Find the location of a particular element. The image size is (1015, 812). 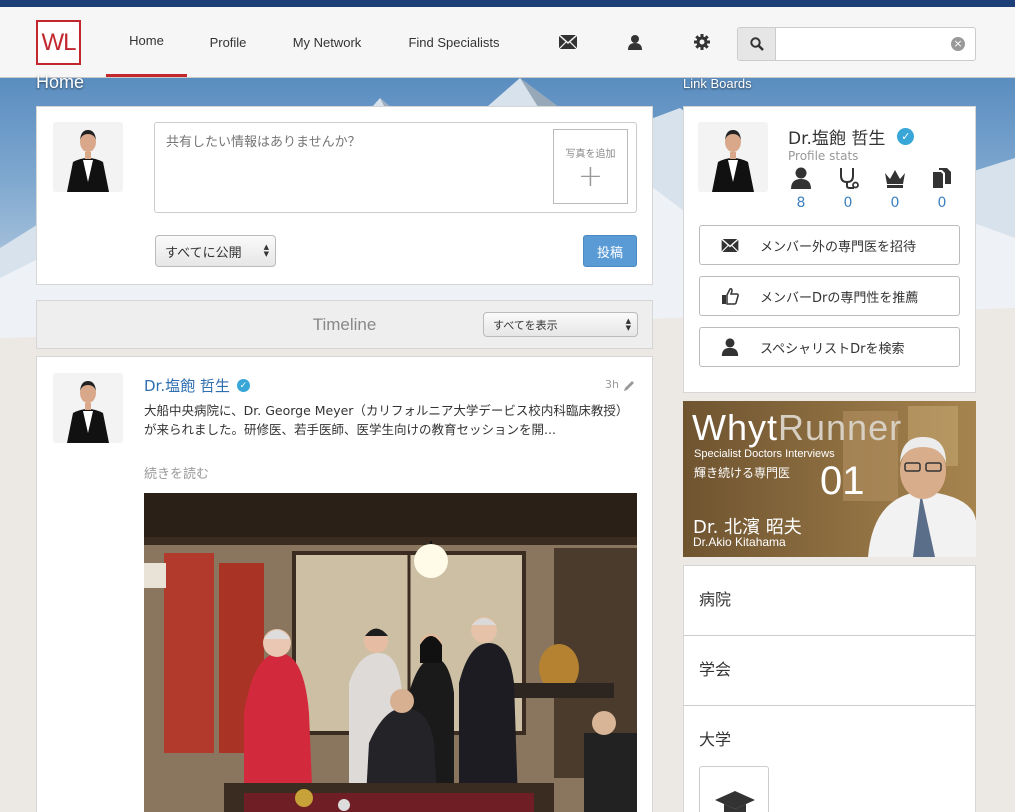

documents-icon is located at coordinates (942, 178).